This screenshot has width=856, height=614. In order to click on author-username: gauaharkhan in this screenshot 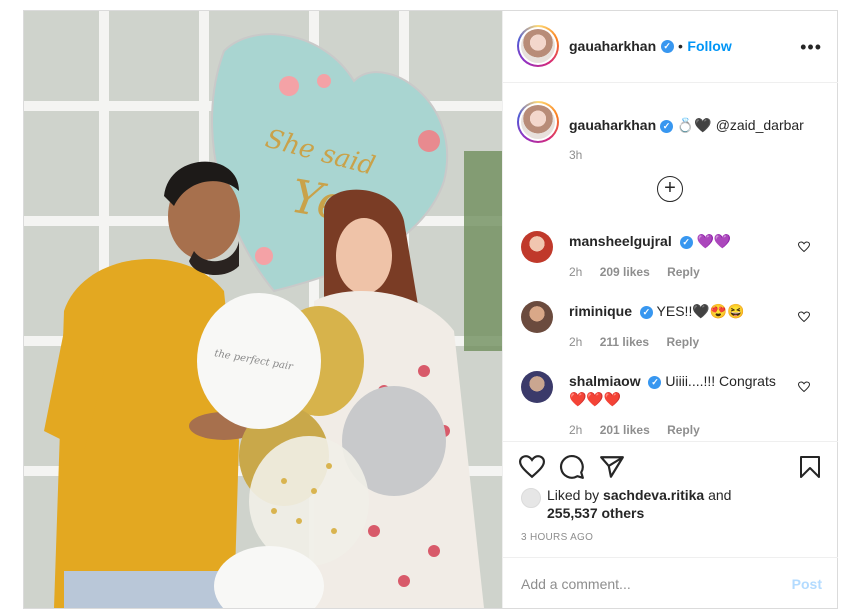, I will do `click(612, 46)`.